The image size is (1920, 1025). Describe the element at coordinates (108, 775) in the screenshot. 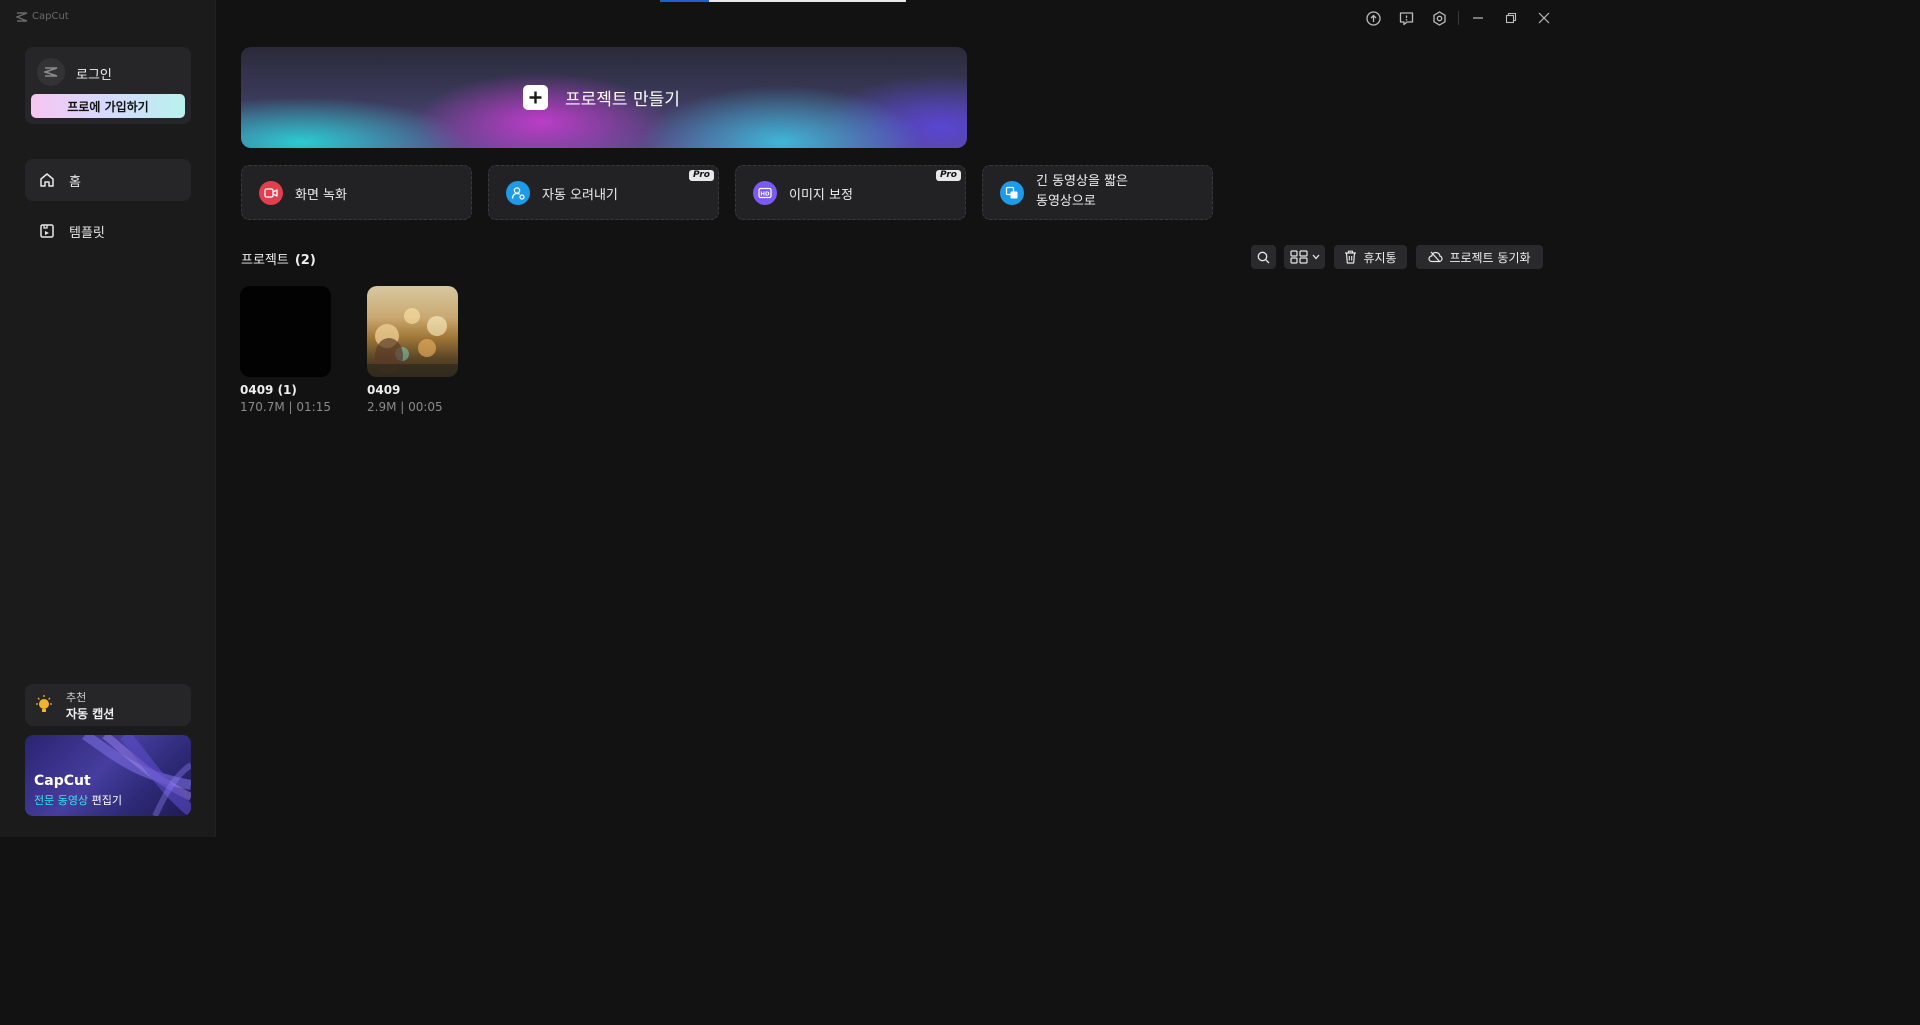

I see `promo-banner: CapCut 전문 동영상 편집기` at that location.